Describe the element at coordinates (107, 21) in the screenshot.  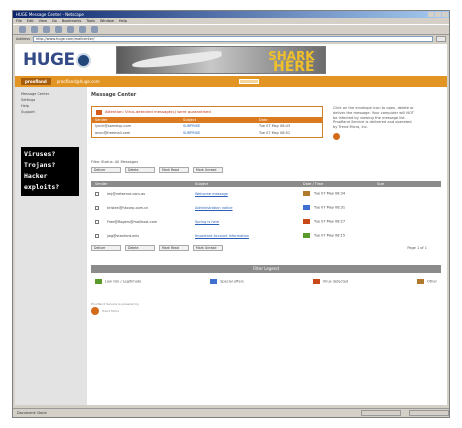
I see `menu-window: Window` at that location.